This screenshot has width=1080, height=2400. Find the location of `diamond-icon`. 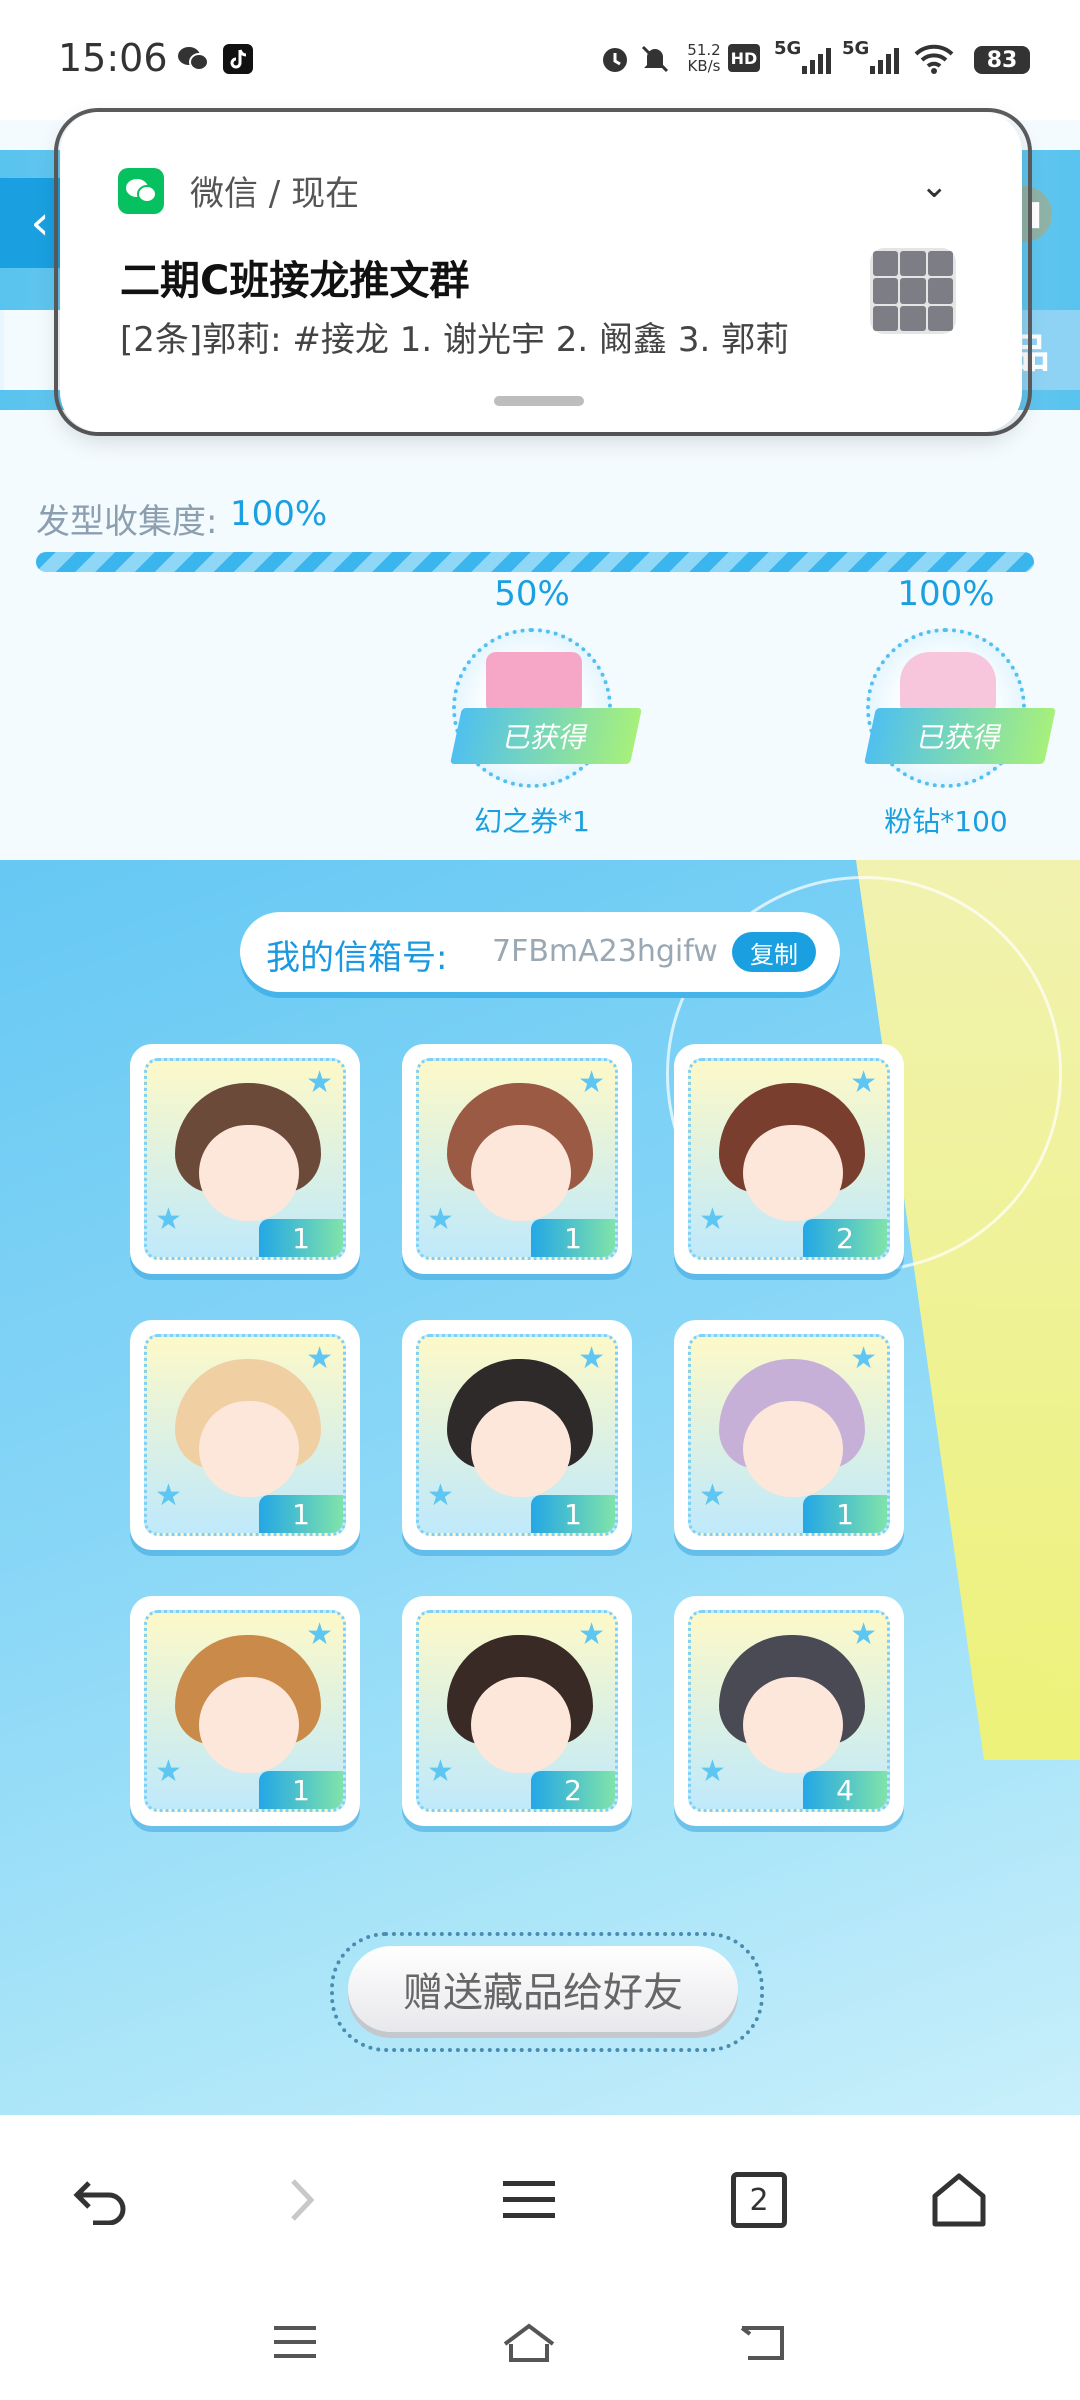

diamond-icon is located at coordinates (948, 683).